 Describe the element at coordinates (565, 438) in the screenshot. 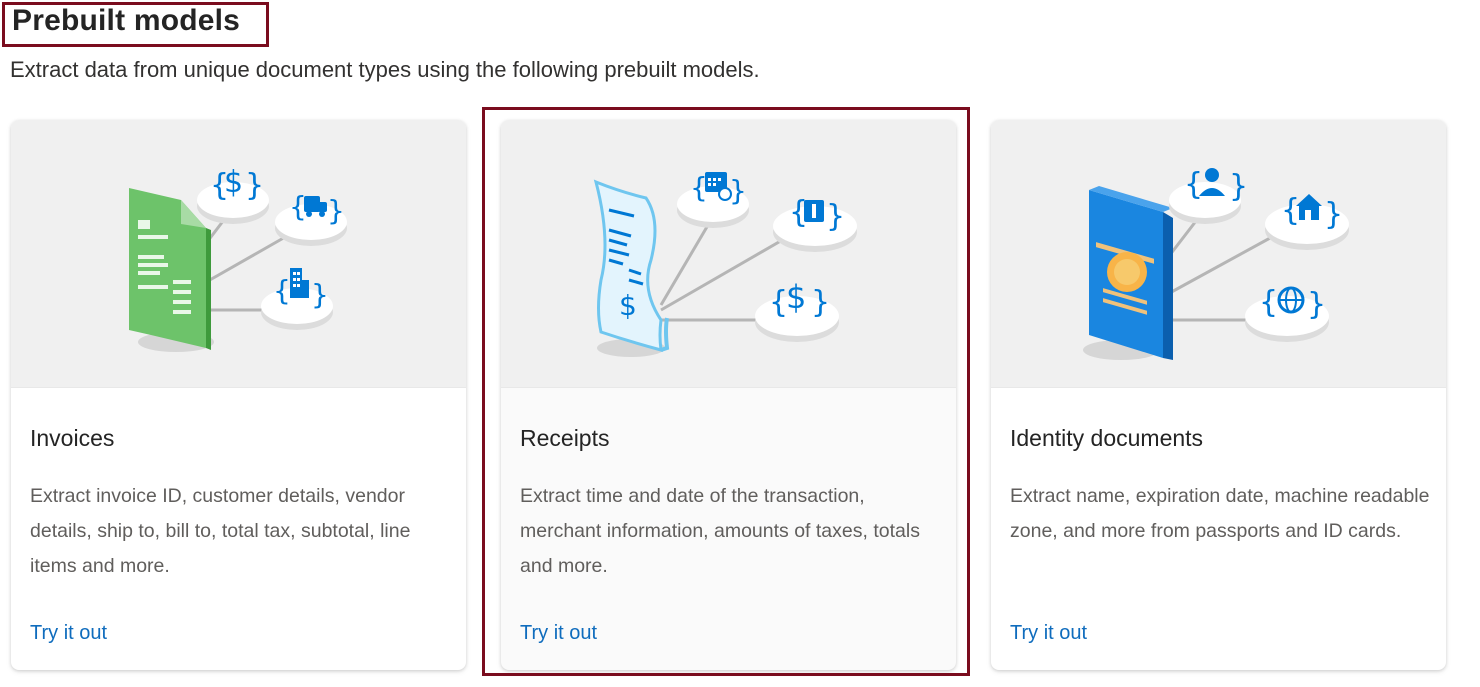

I see `card-title: Receipts` at that location.